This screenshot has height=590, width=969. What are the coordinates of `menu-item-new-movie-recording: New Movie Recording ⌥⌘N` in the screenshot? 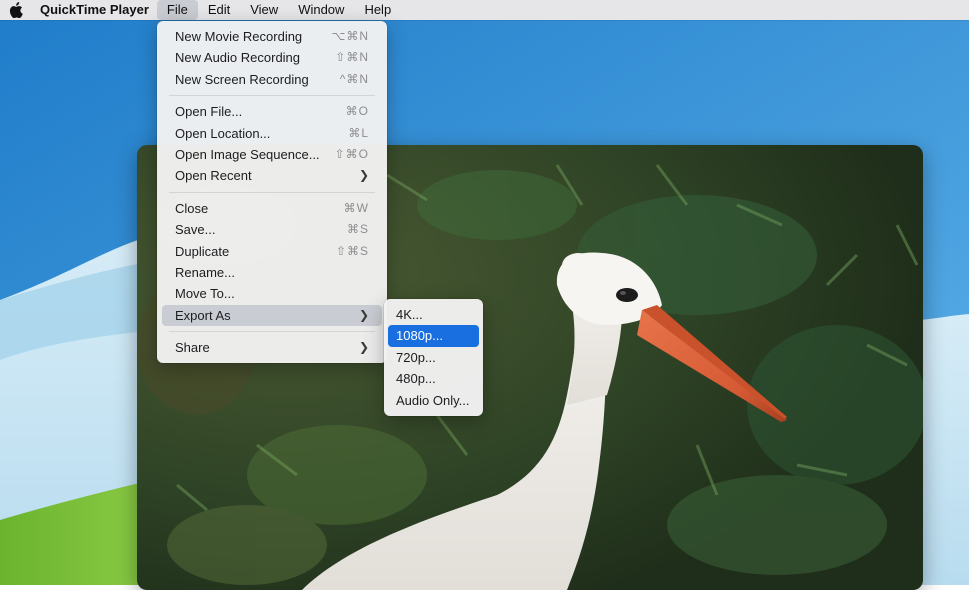 It's located at (272, 36).